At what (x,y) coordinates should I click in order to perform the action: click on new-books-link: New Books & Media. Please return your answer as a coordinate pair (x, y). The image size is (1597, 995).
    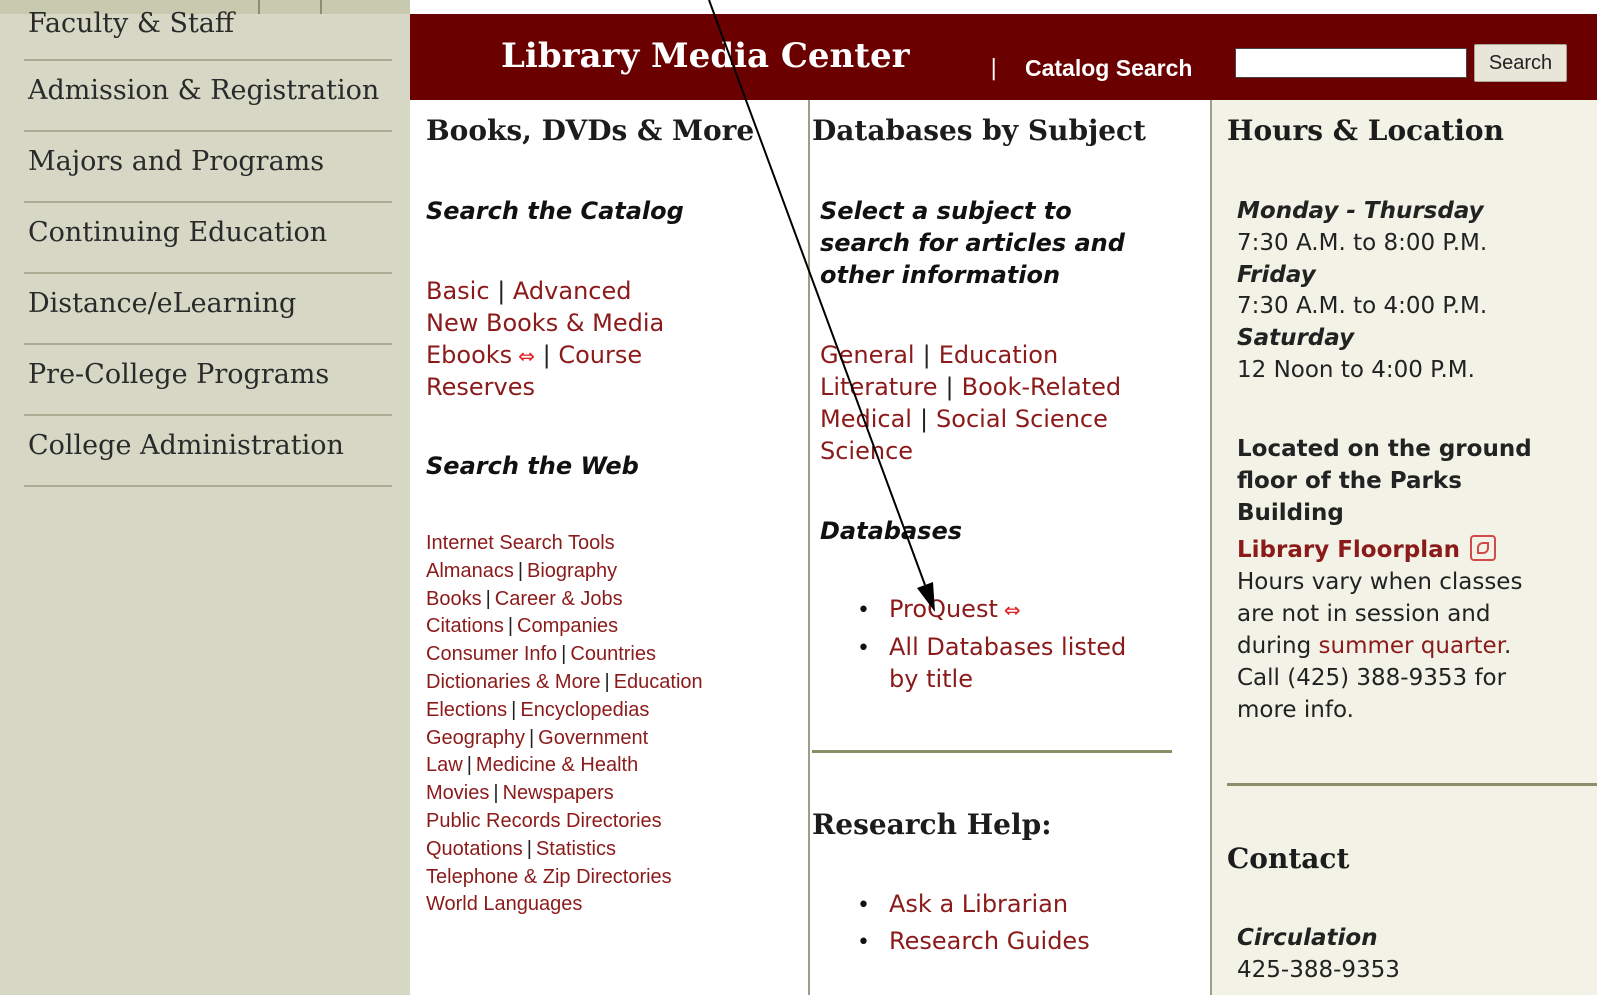
    Looking at the image, I should click on (545, 323).